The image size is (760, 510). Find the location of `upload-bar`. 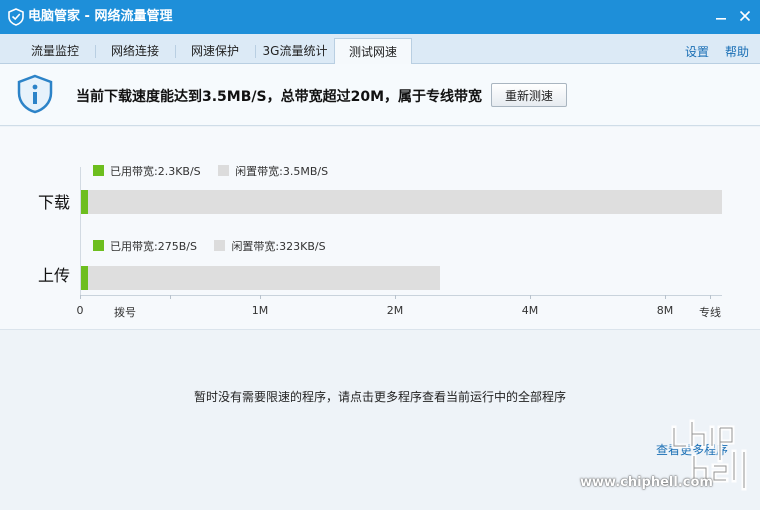

upload-bar is located at coordinates (260, 278).